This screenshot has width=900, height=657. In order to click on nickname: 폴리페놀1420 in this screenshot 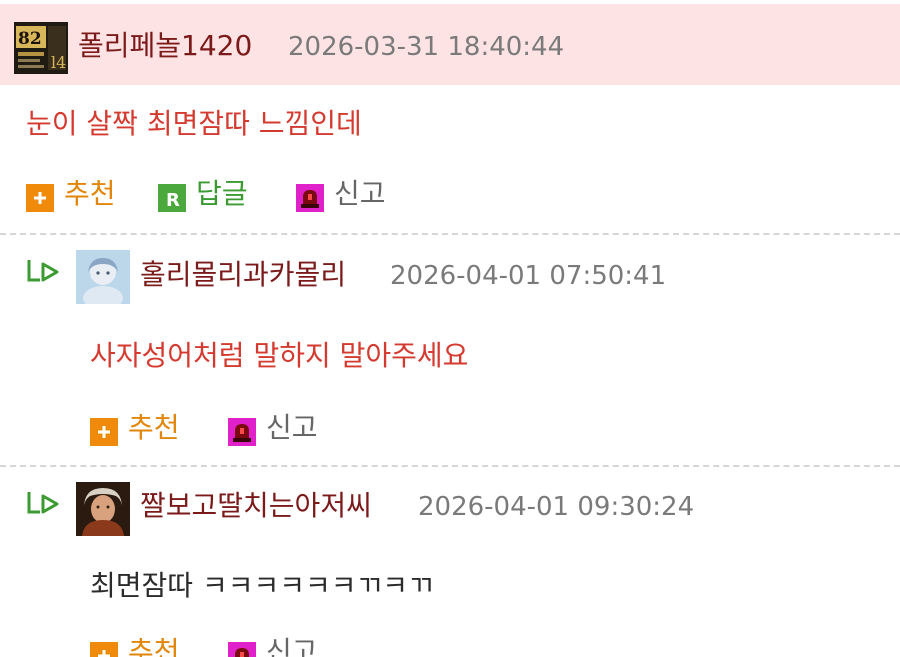, I will do `click(165, 46)`.